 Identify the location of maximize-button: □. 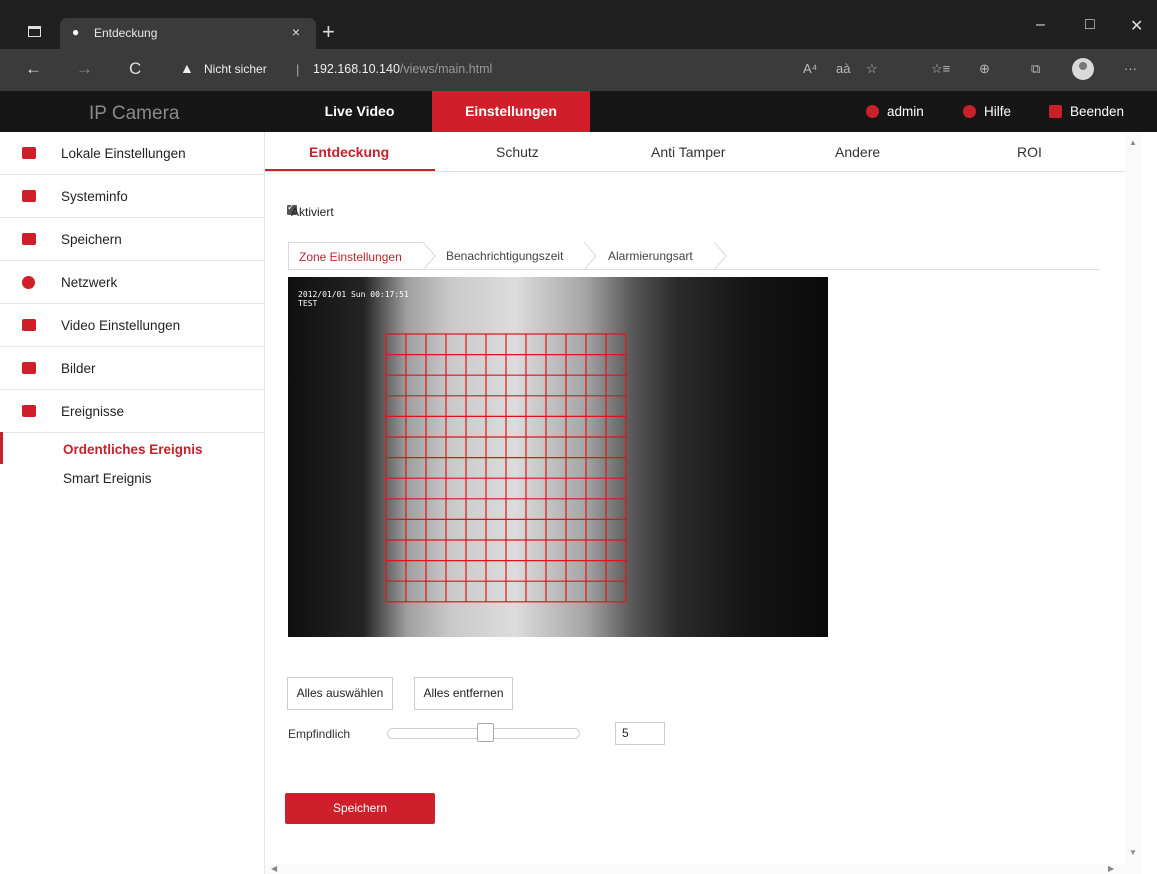
(1090, 25).